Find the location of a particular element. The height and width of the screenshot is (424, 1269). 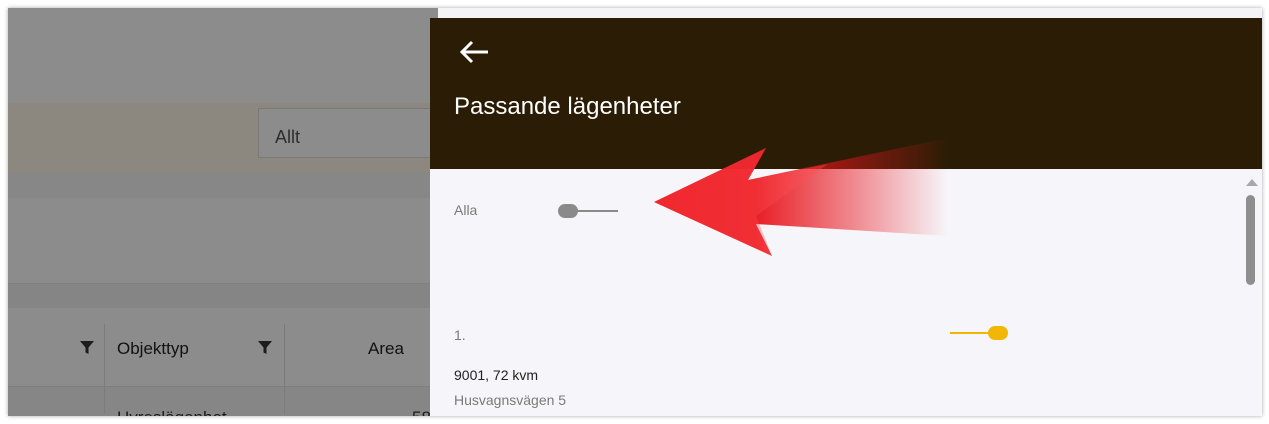

apartment-number-area: 9001, 72 kvm is located at coordinates (496, 375).